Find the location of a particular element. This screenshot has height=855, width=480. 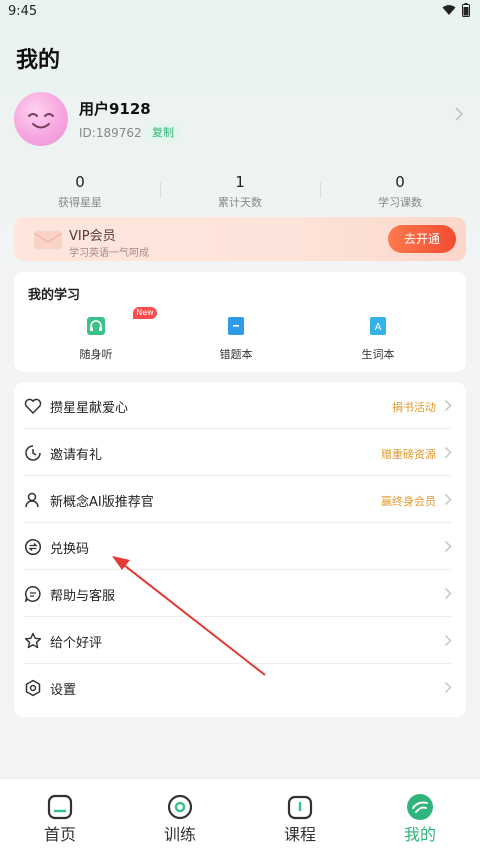

menu-item-tag: 赢终身会员 is located at coordinates (408, 501).